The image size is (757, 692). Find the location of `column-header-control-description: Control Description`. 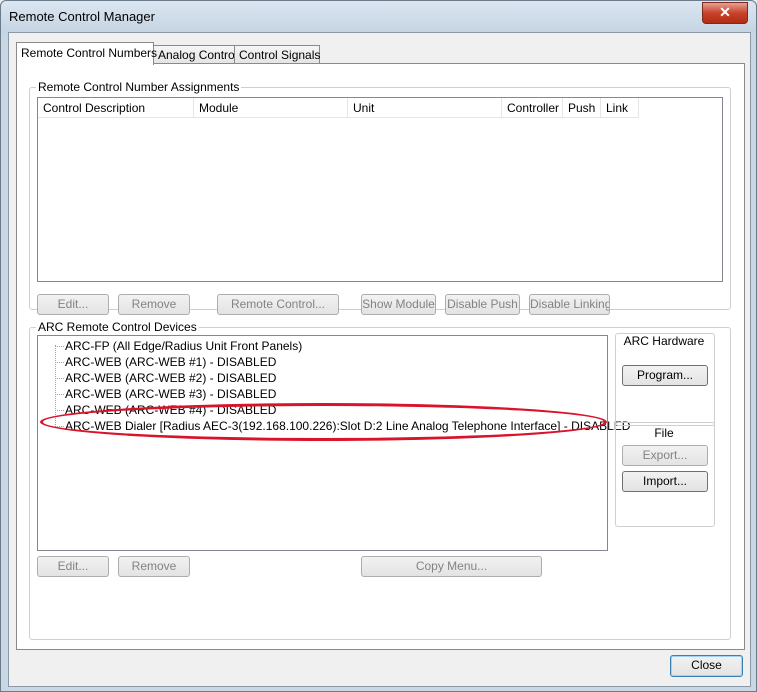

column-header-control-description: Control Description is located at coordinates (116, 108).